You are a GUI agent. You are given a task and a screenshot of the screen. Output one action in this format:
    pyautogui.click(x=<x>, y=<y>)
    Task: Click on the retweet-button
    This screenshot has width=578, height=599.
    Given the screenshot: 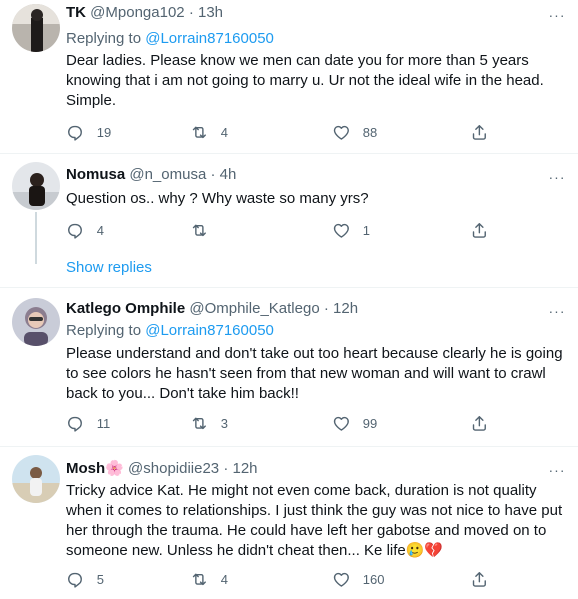 What is the action you would take?
    pyautogui.click(x=205, y=230)
    